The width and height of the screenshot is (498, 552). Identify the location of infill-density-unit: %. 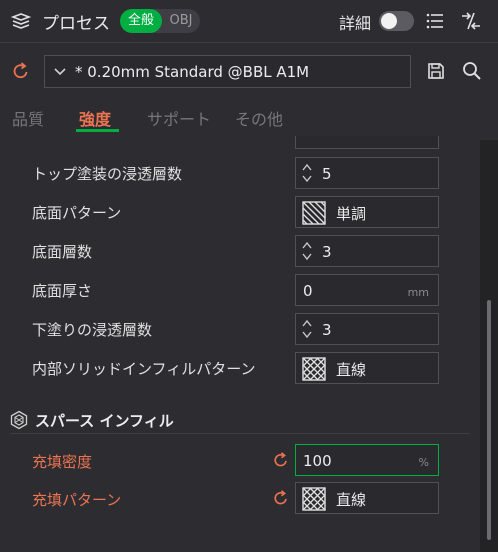
(423, 462).